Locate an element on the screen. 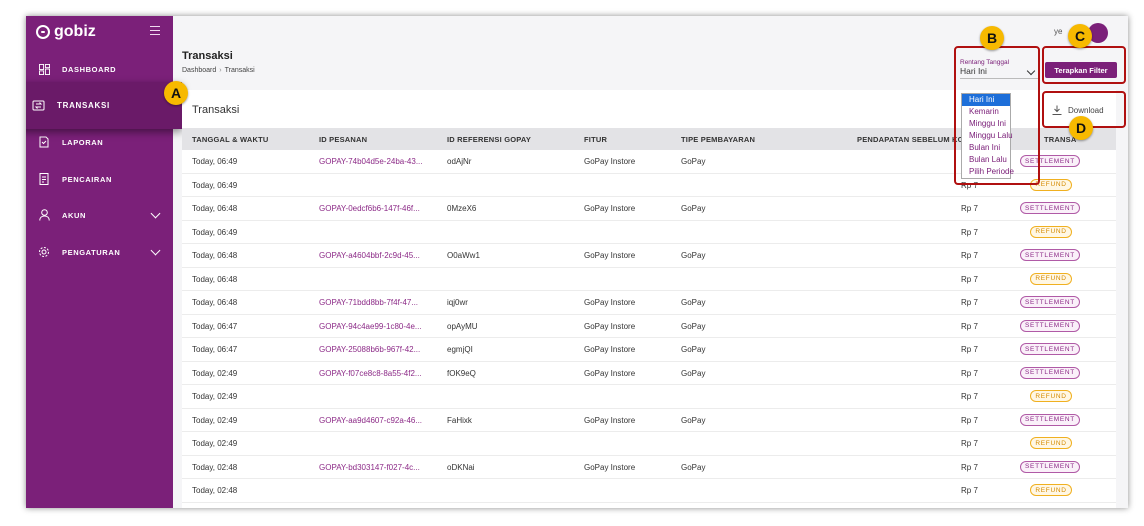 The width and height of the screenshot is (1144, 526). column-header-revenue: PENDAPATAN SEBELUM KO is located at coordinates (910, 139).